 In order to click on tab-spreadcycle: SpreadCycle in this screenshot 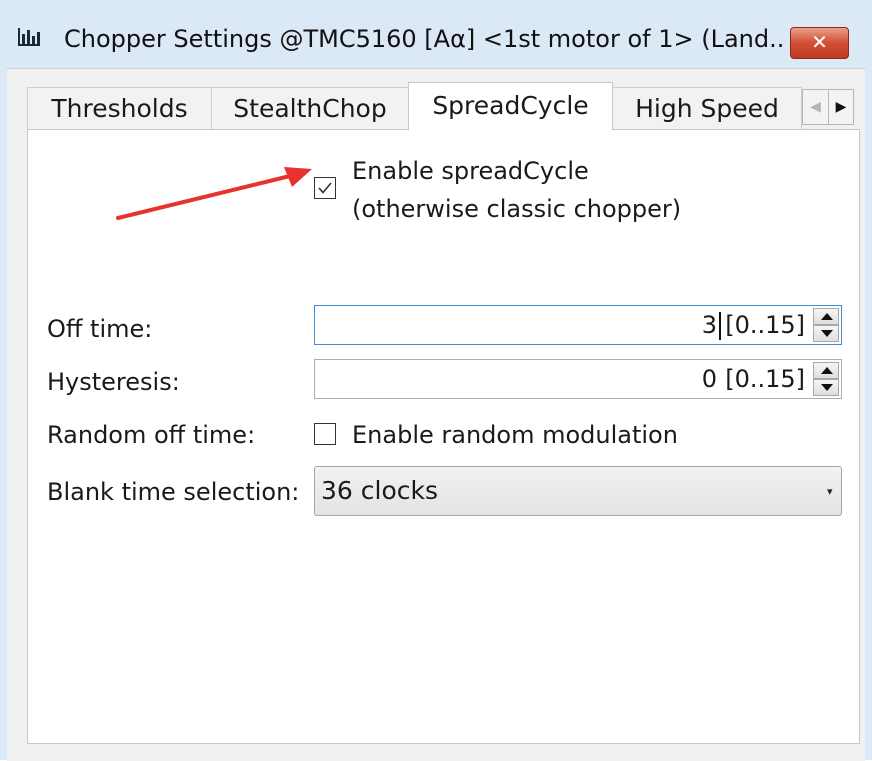, I will do `click(510, 106)`.